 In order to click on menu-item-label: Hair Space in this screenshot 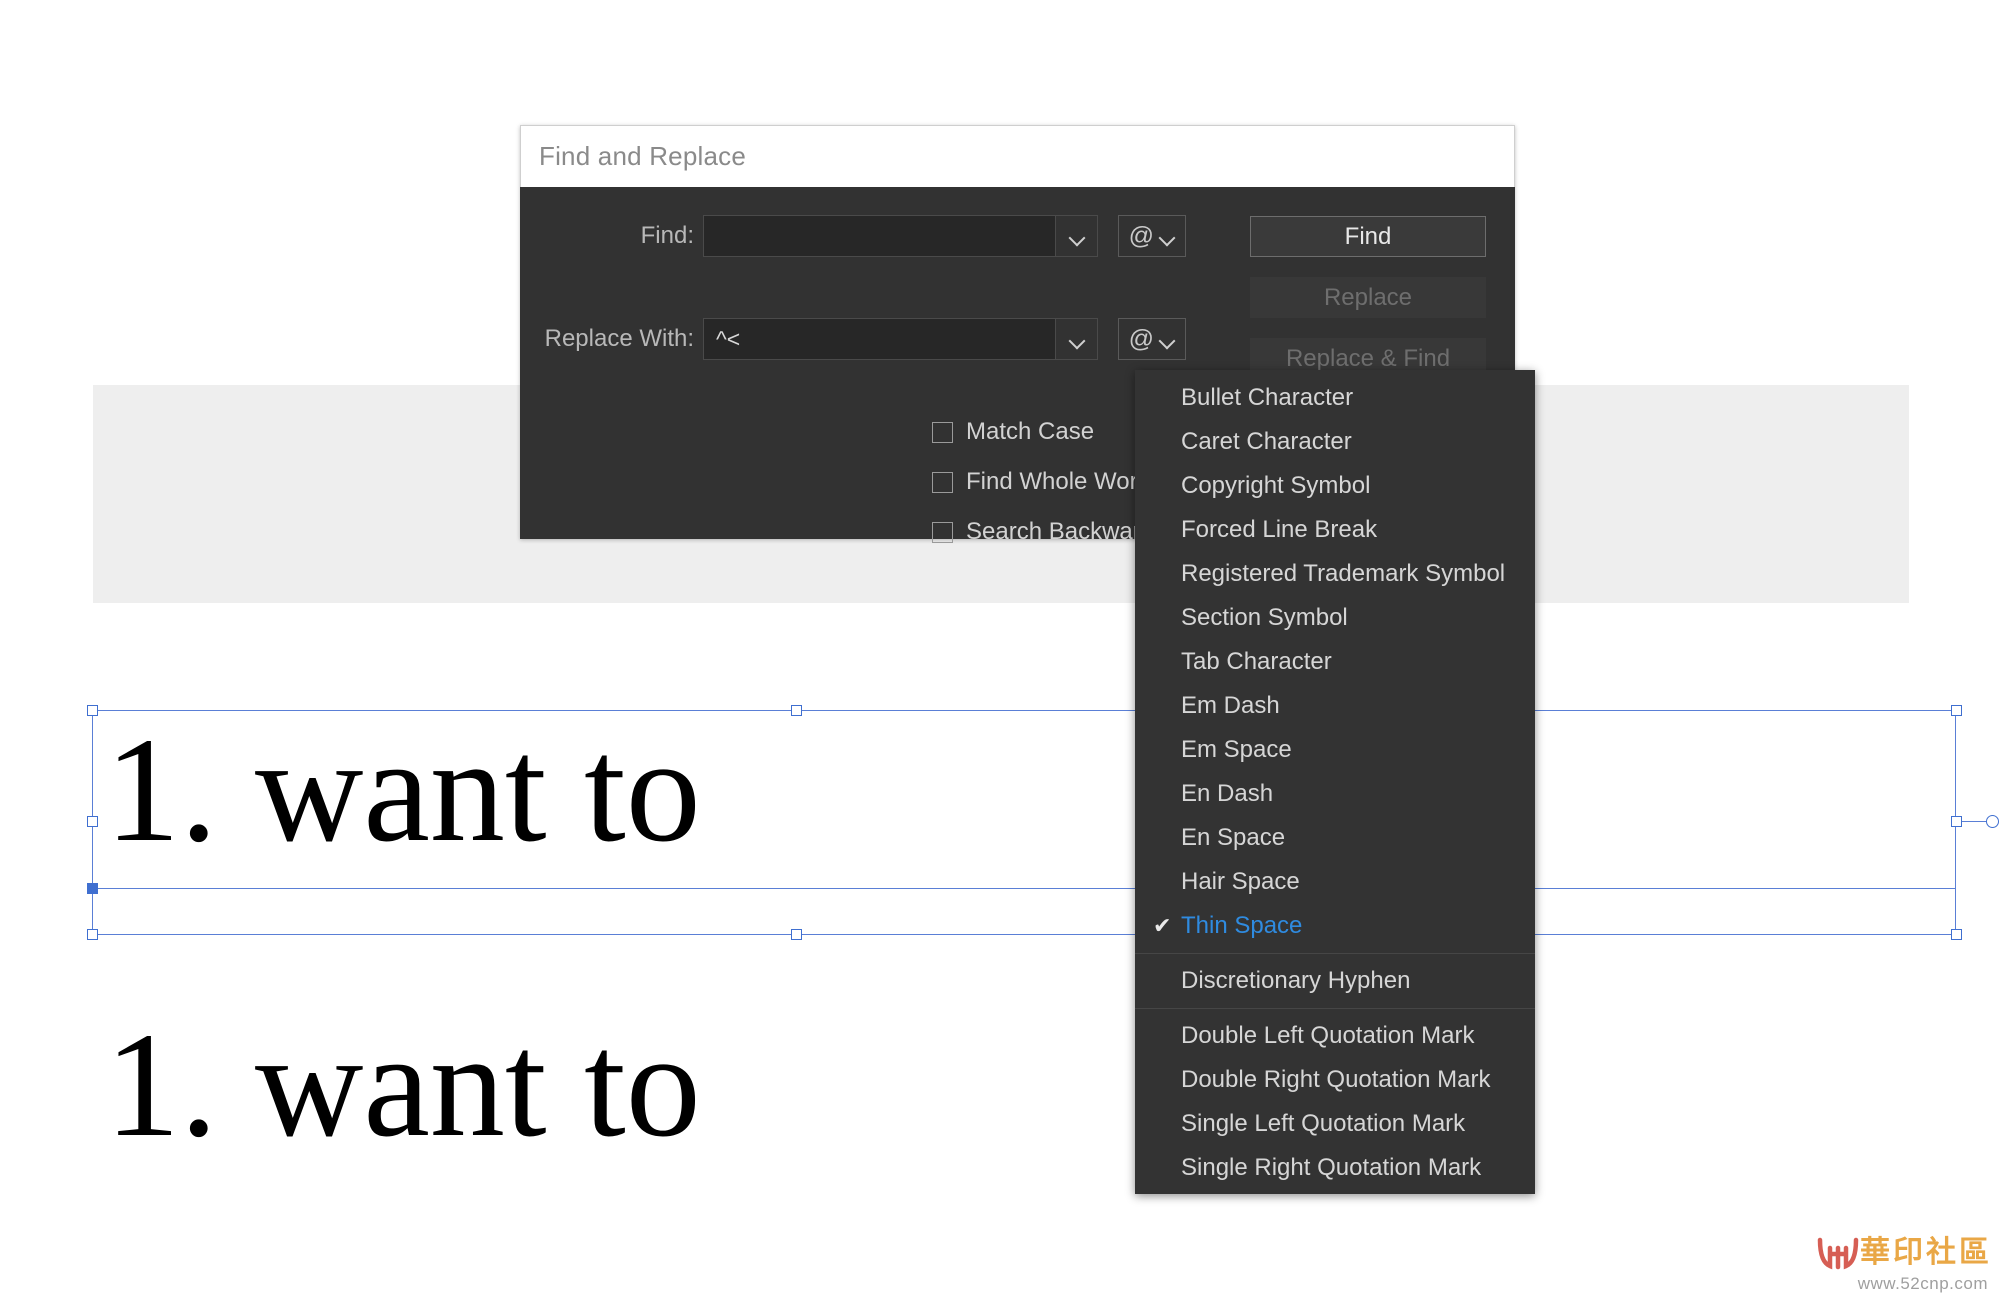, I will do `click(1240, 881)`.